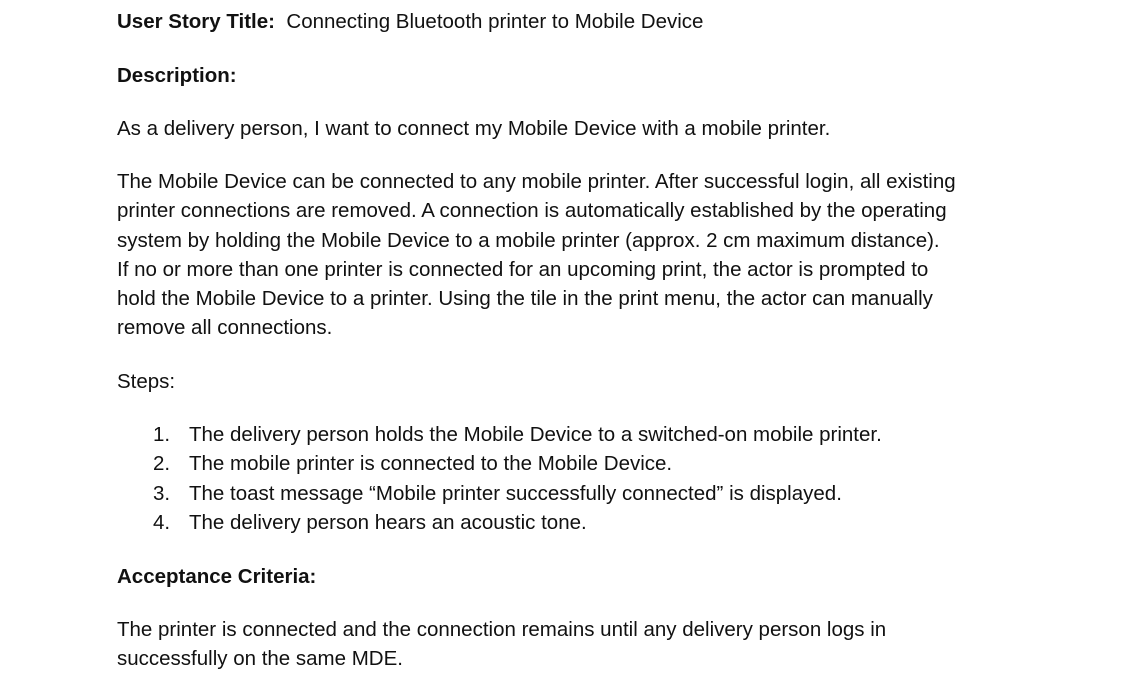 The width and height of the screenshot is (1121, 678). What do you see at coordinates (162, 434) in the screenshot?
I see `step-number: 1.` at bounding box center [162, 434].